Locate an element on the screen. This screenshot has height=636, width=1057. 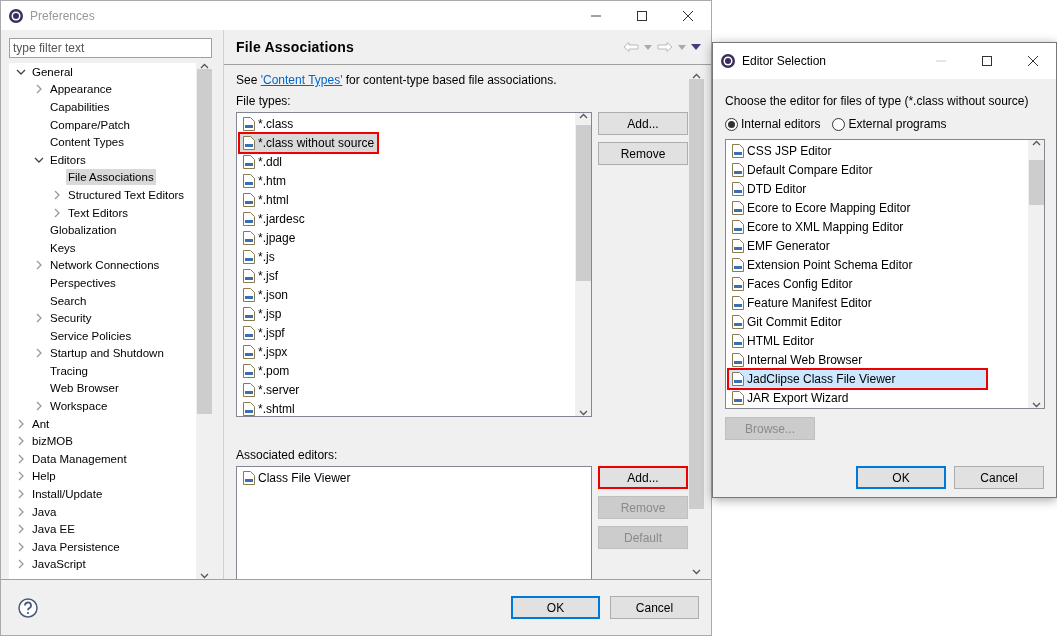
tree-item: Install/Update is located at coordinates (67, 494).